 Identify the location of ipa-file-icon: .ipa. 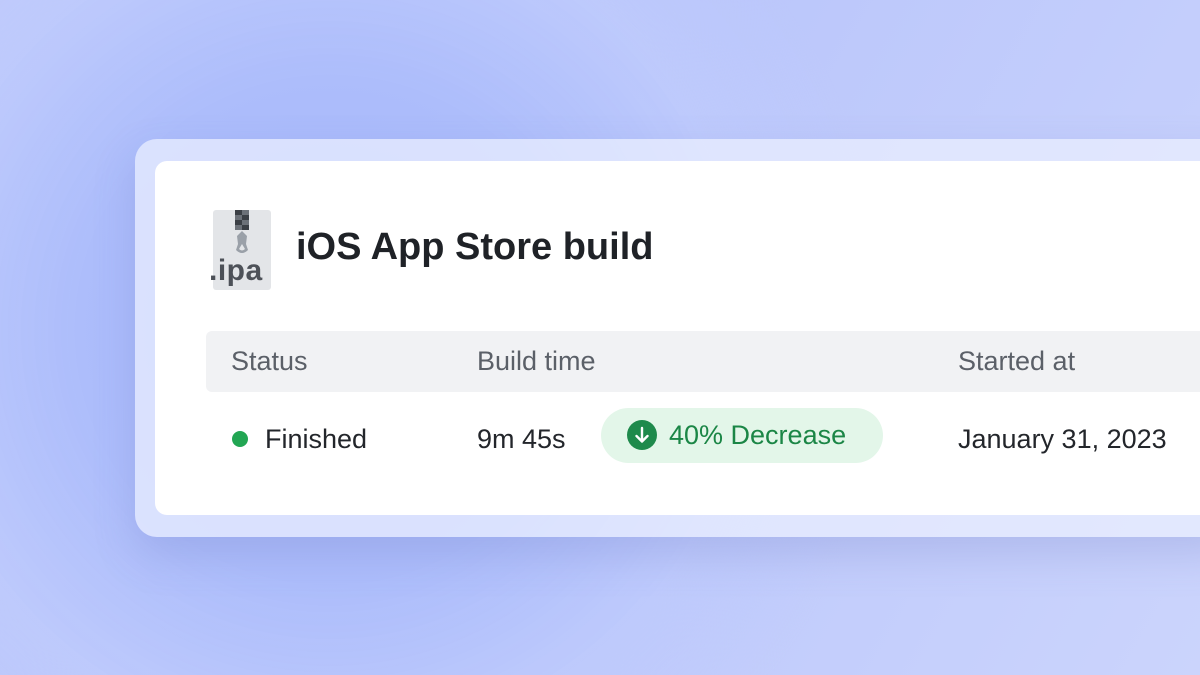
(240, 250).